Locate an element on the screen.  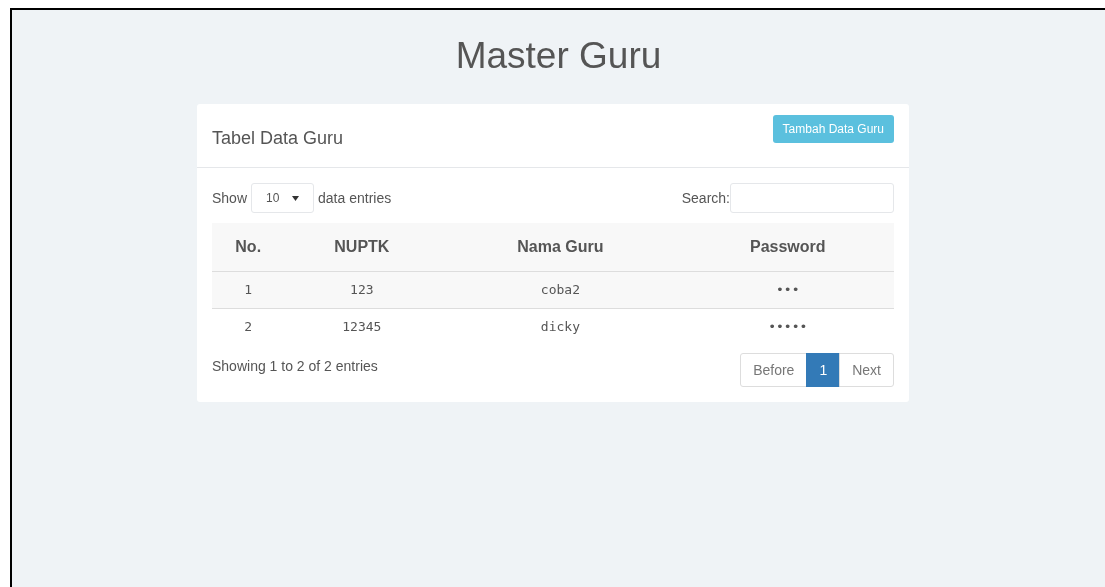
entries-select: 10 is located at coordinates (283, 198).